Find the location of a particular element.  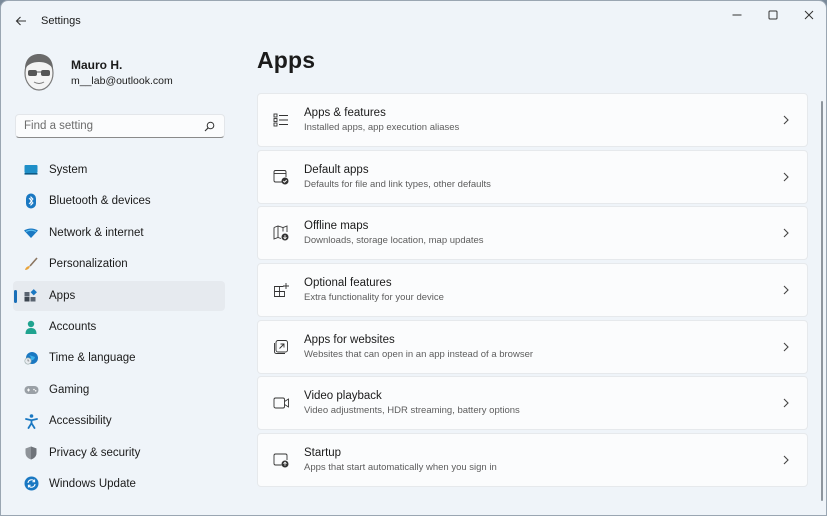

sidebar-item-privacy-security: Privacy & security is located at coordinates (119, 453).